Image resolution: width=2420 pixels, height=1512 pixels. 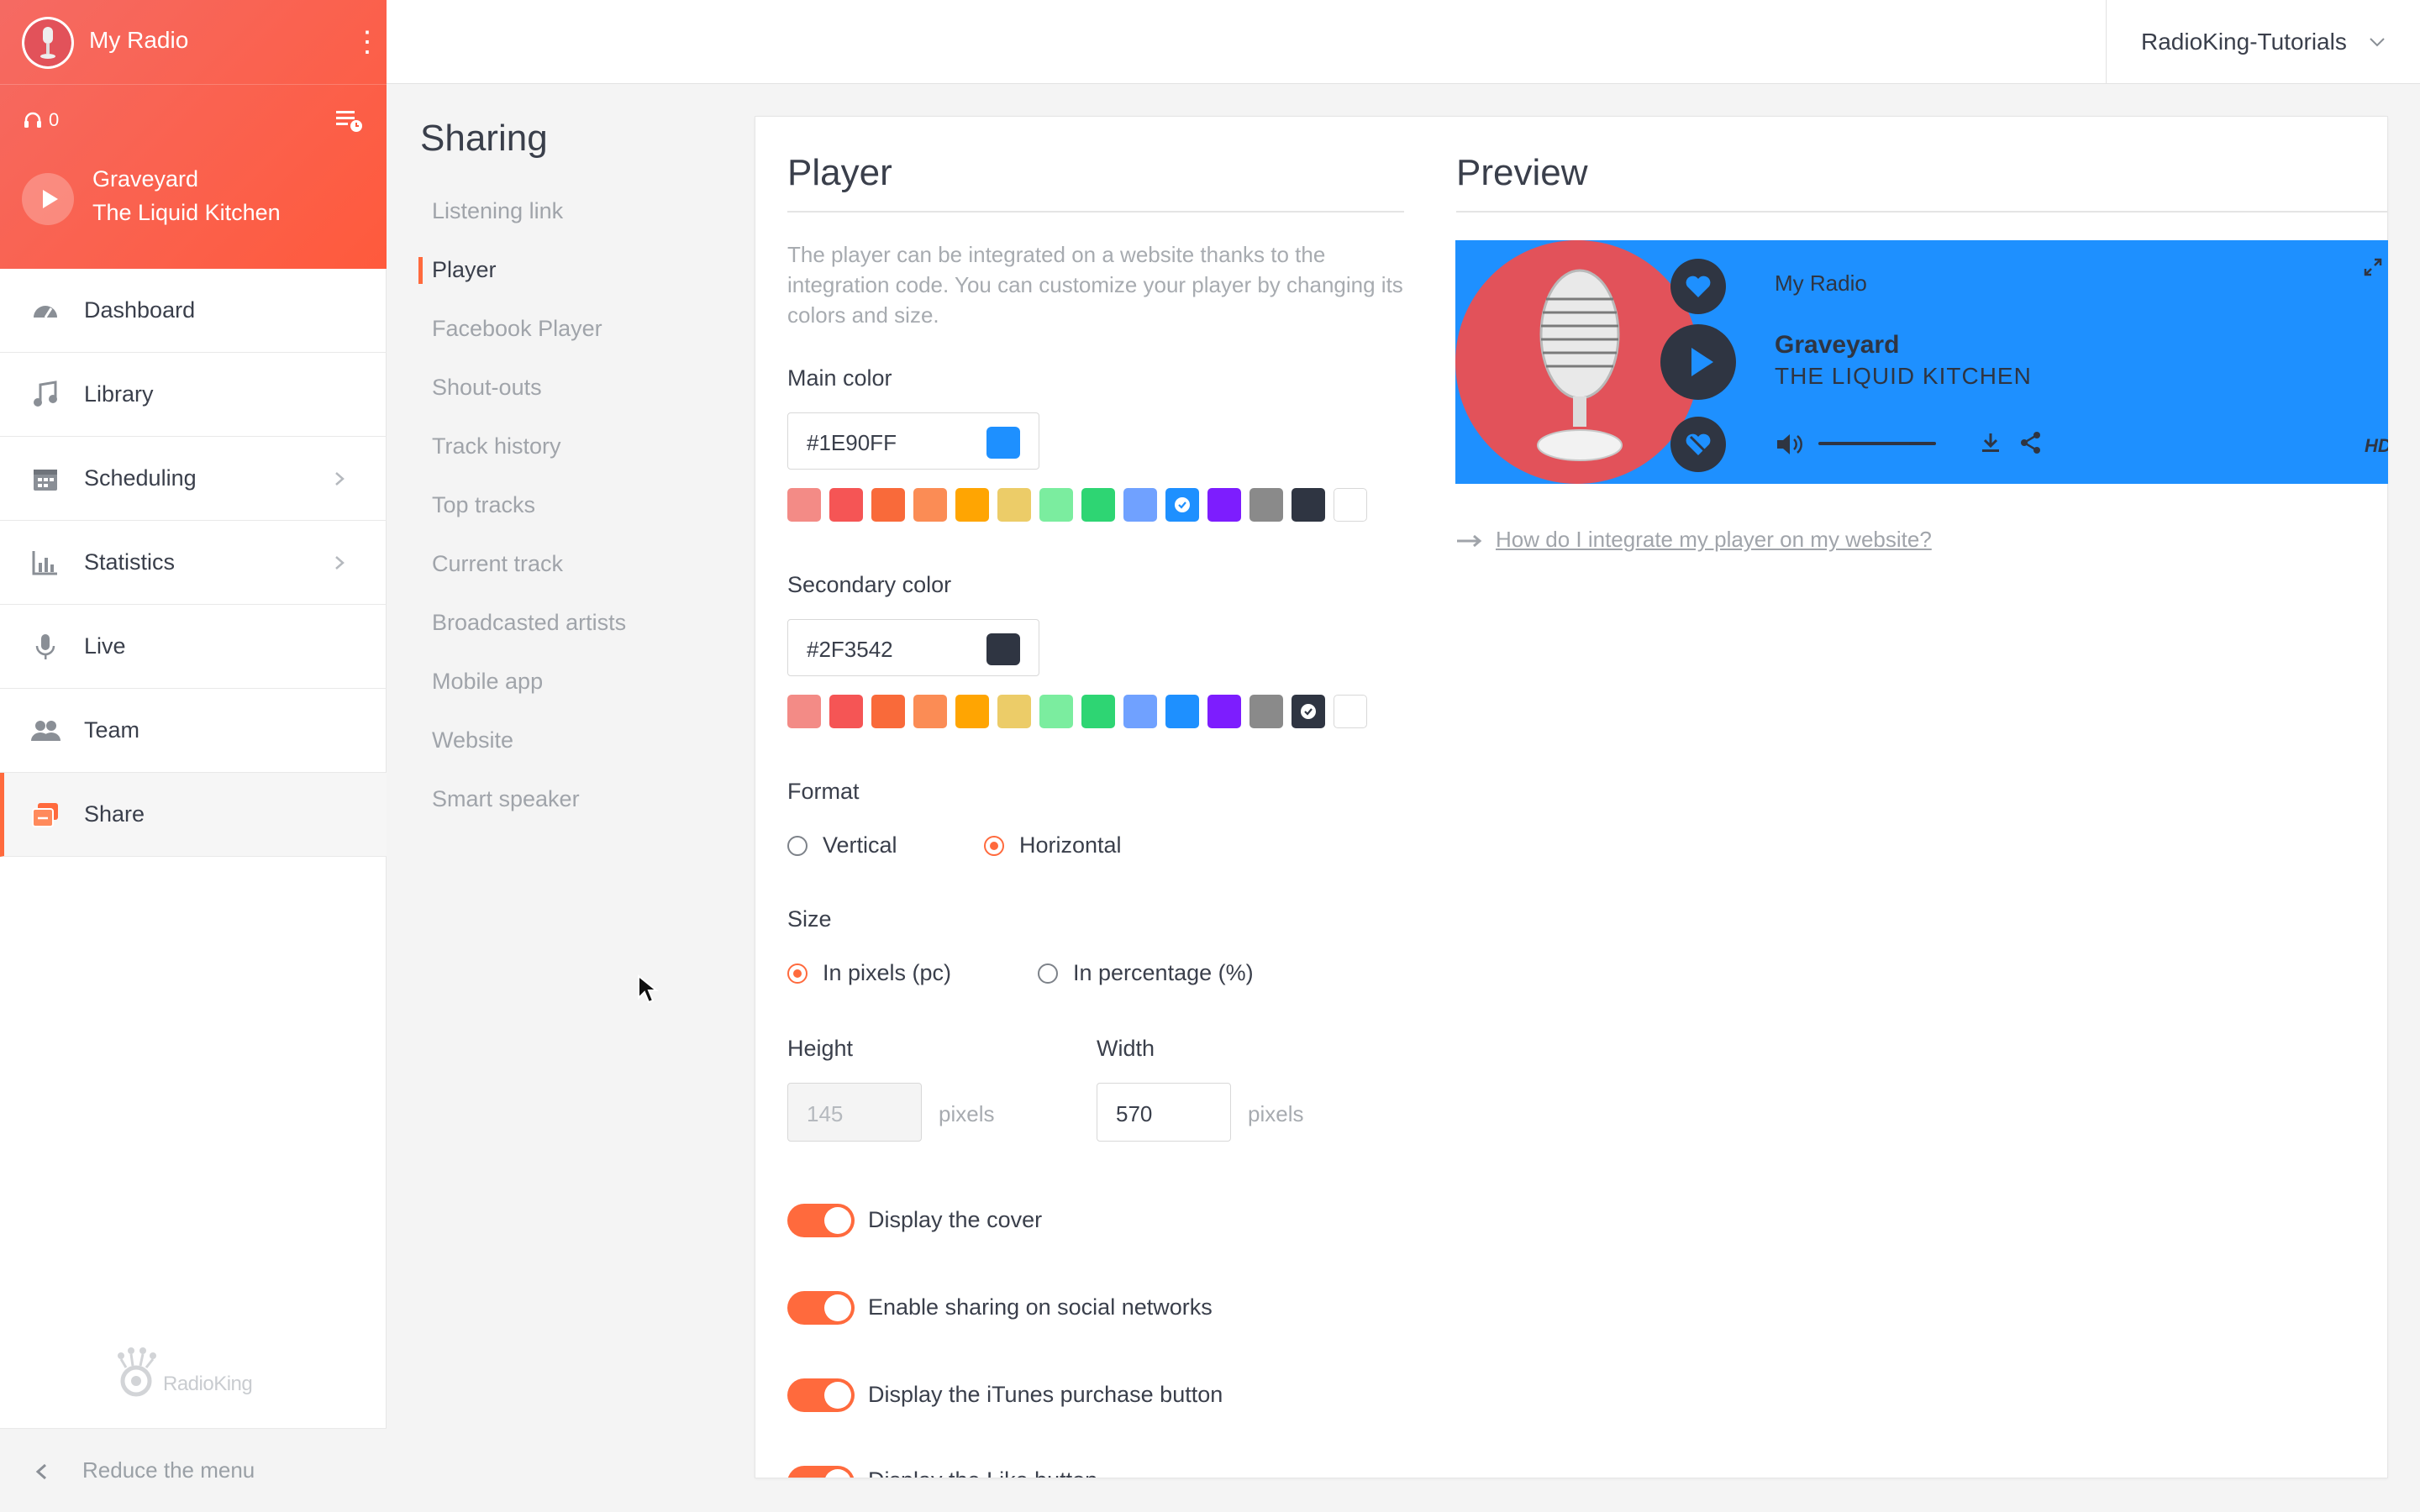 I want to click on main-color-palette, so click(x=1077, y=505).